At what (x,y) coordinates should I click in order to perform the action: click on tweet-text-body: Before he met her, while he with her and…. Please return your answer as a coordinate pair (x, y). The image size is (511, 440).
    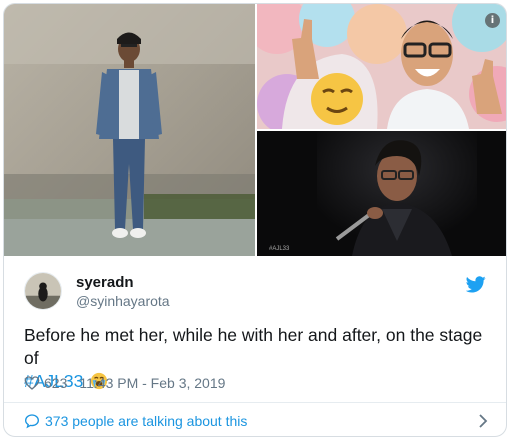
    Looking at the image, I should click on (253, 346).